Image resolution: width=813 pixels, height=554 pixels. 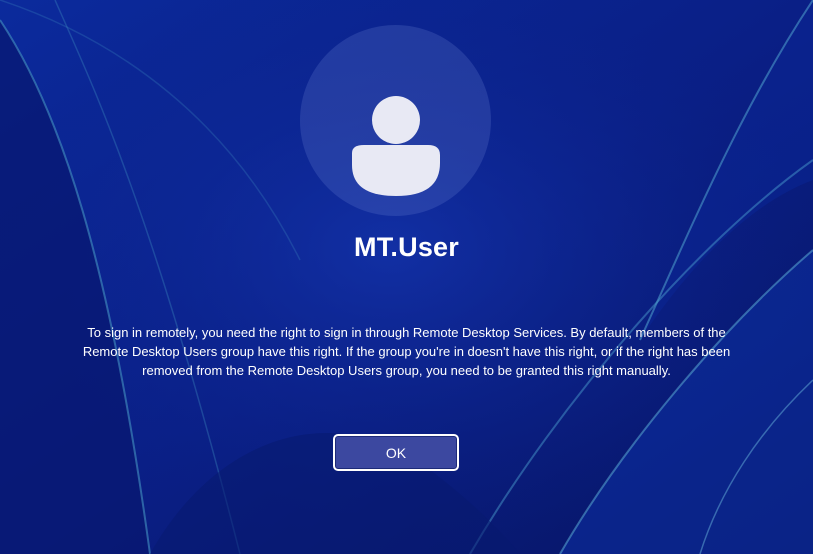 I want to click on ok-button: OK, so click(x=396, y=452).